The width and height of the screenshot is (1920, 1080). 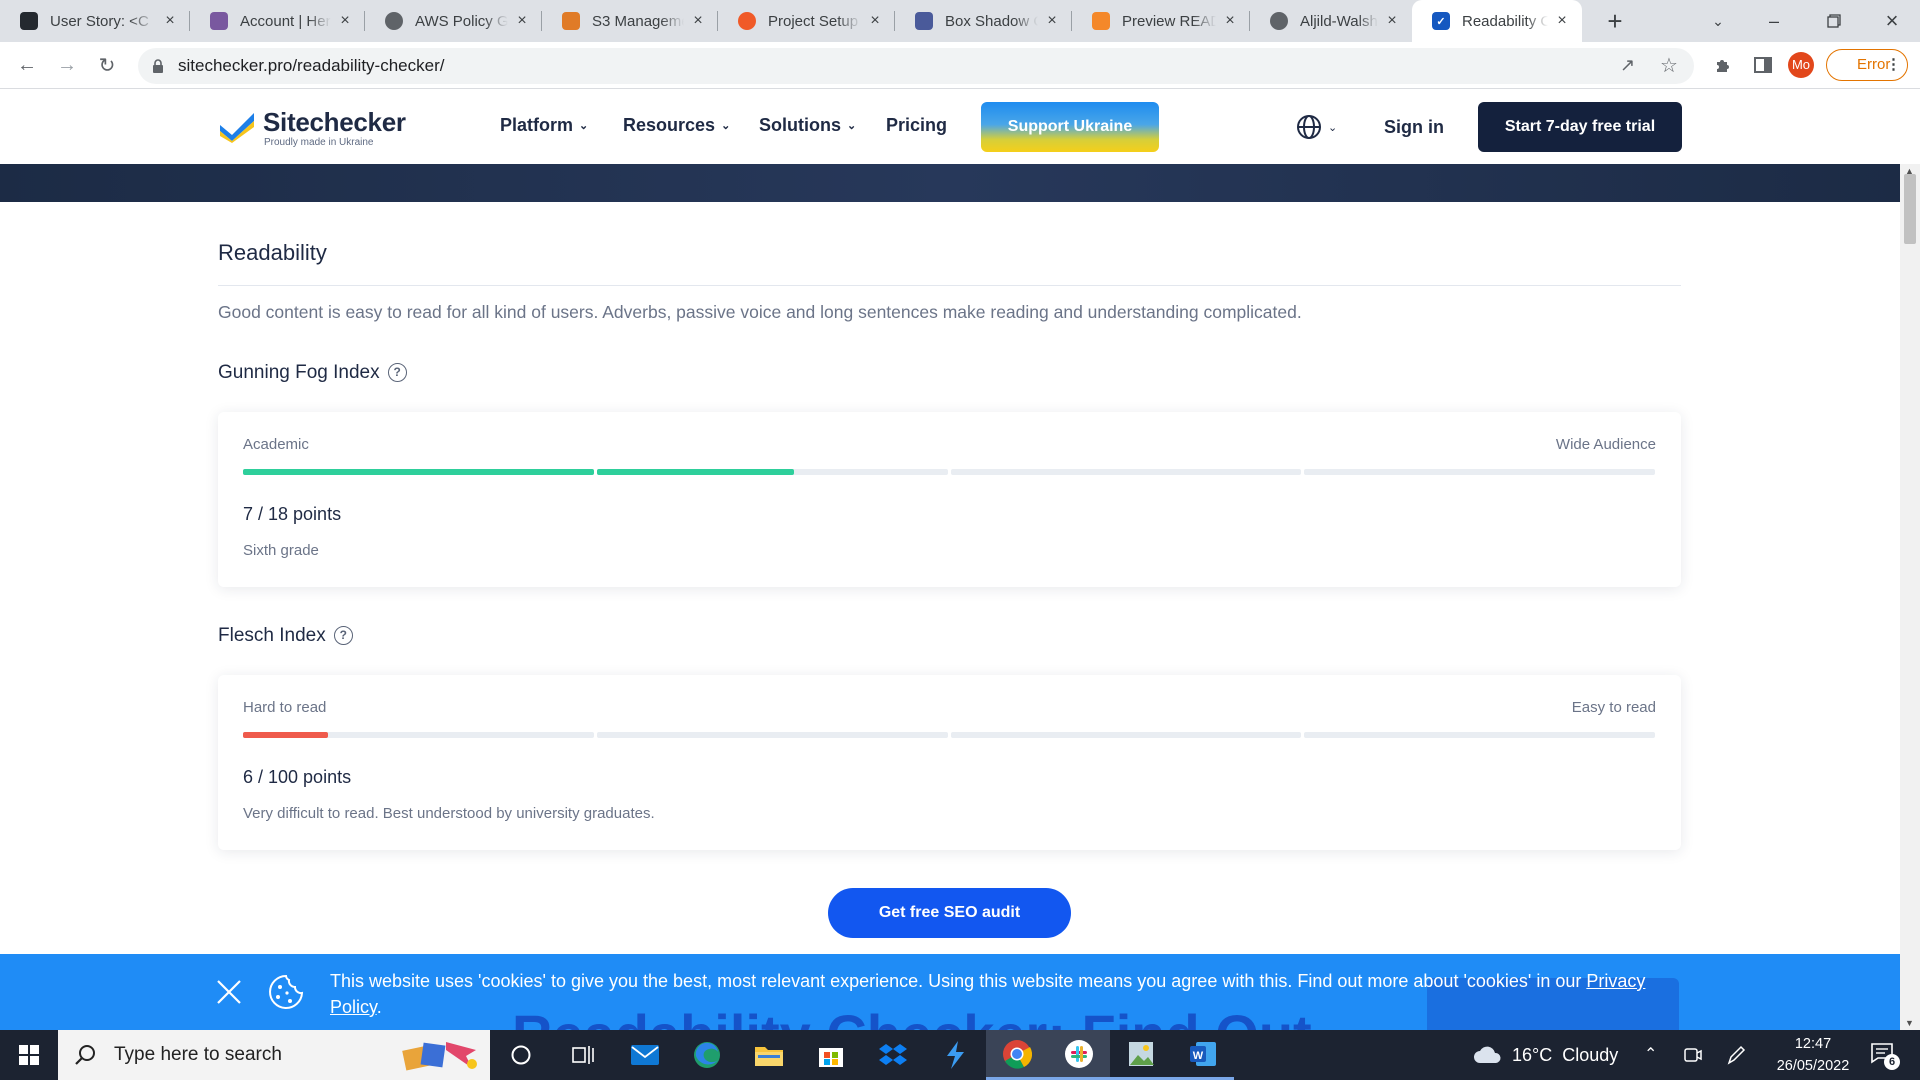 What do you see at coordinates (1813, 1066) in the screenshot?
I see `clock-date: 26/05/2022` at bounding box center [1813, 1066].